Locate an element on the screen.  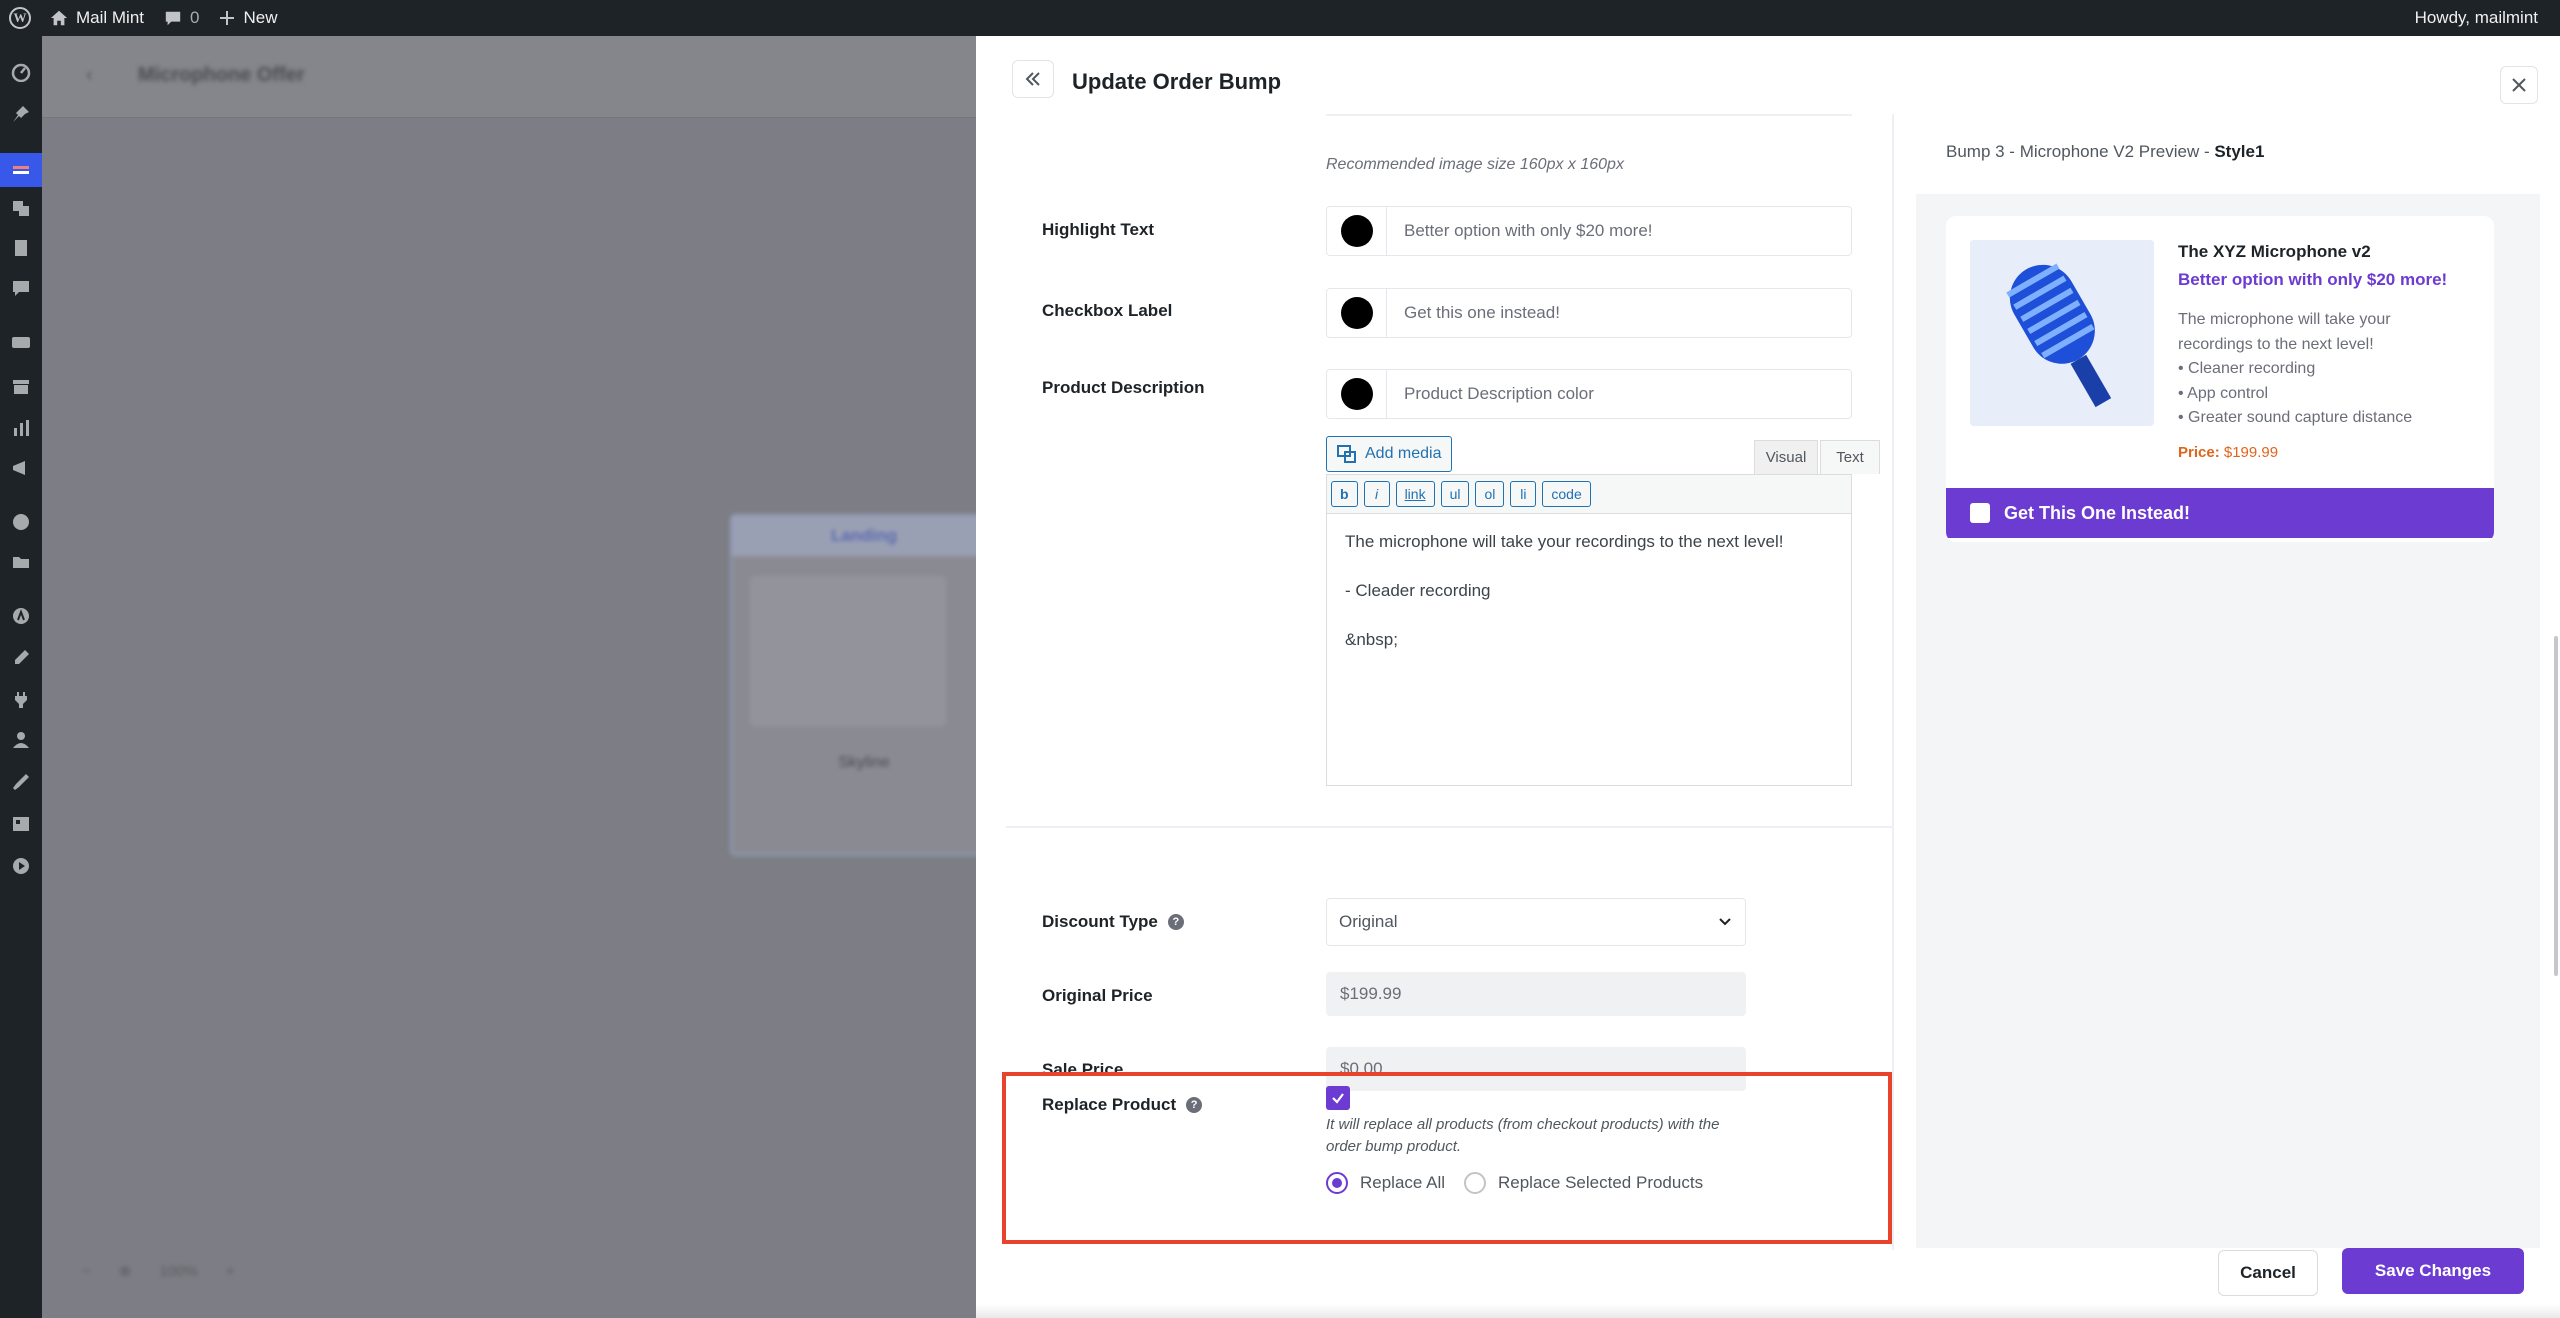
preview-highlight: Better option with only $20 more! is located at coordinates (2313, 279).